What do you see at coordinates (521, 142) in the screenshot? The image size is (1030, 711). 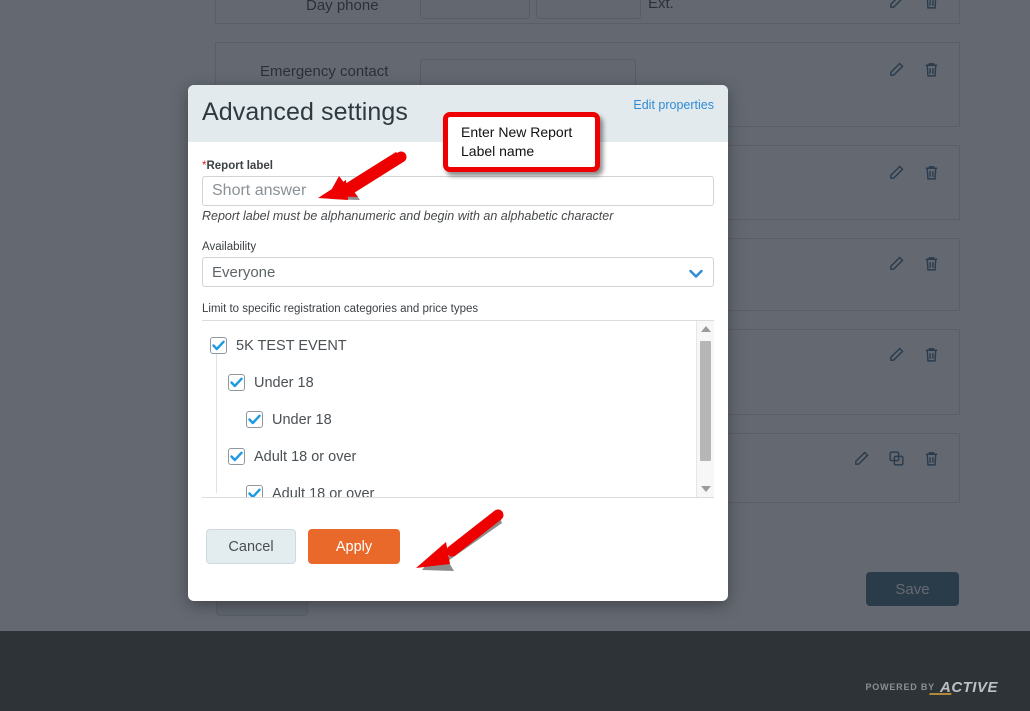 I see `annotation-callout-box: Enter New Report Label name` at bounding box center [521, 142].